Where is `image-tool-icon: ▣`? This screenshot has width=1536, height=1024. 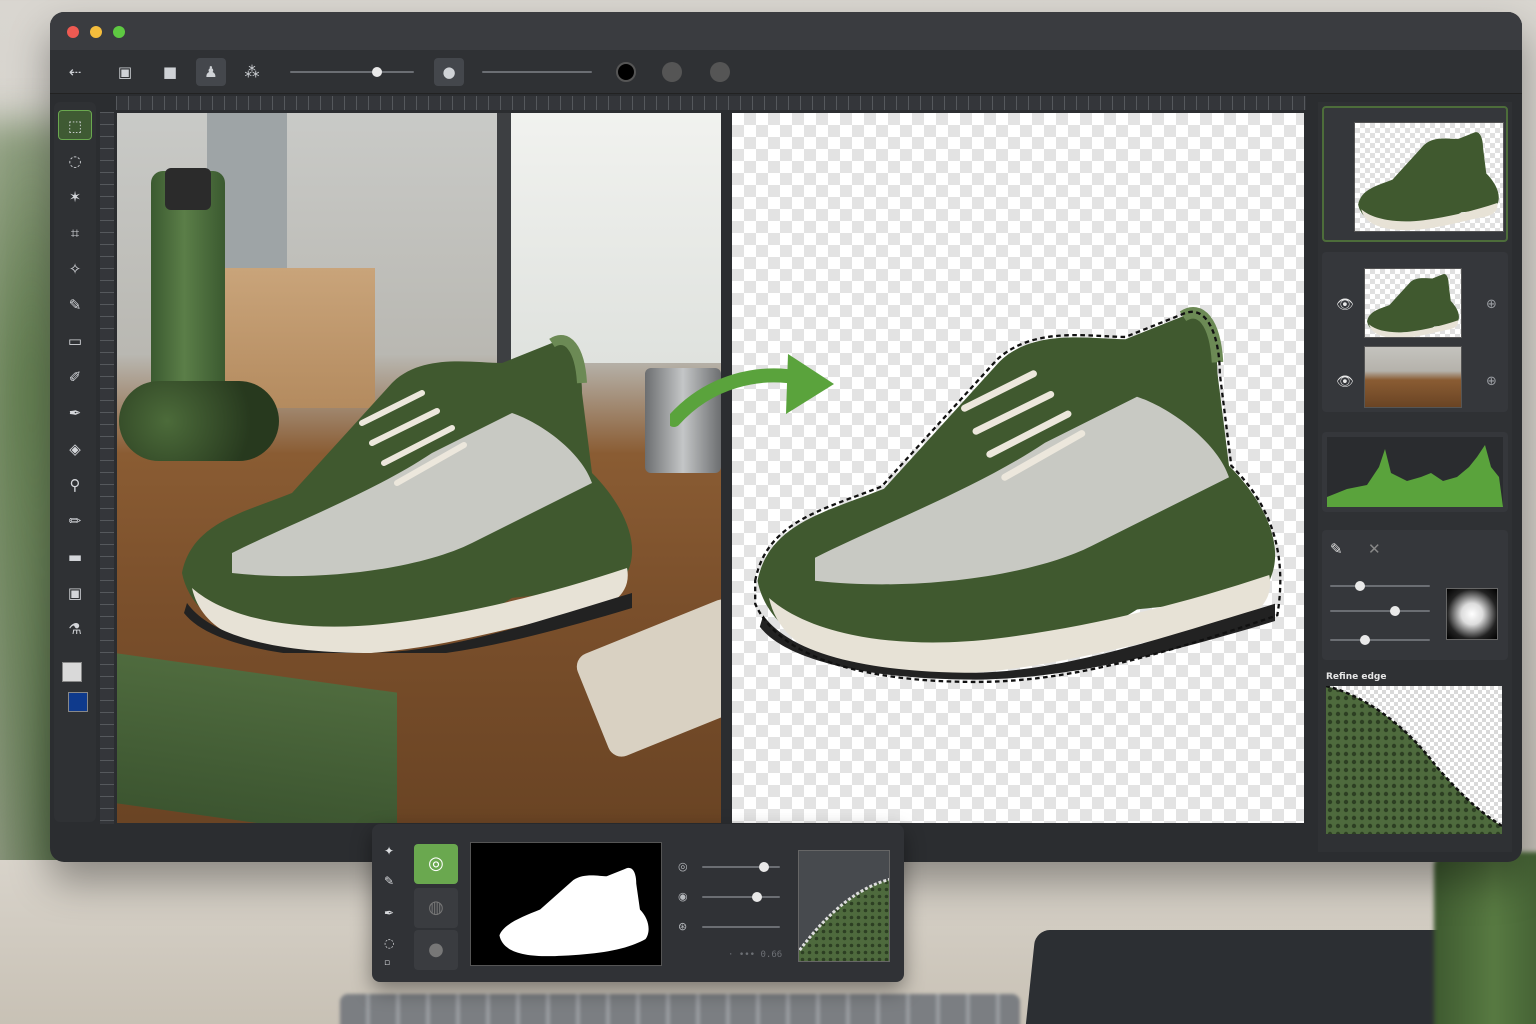 image-tool-icon: ▣ is located at coordinates (75, 593).